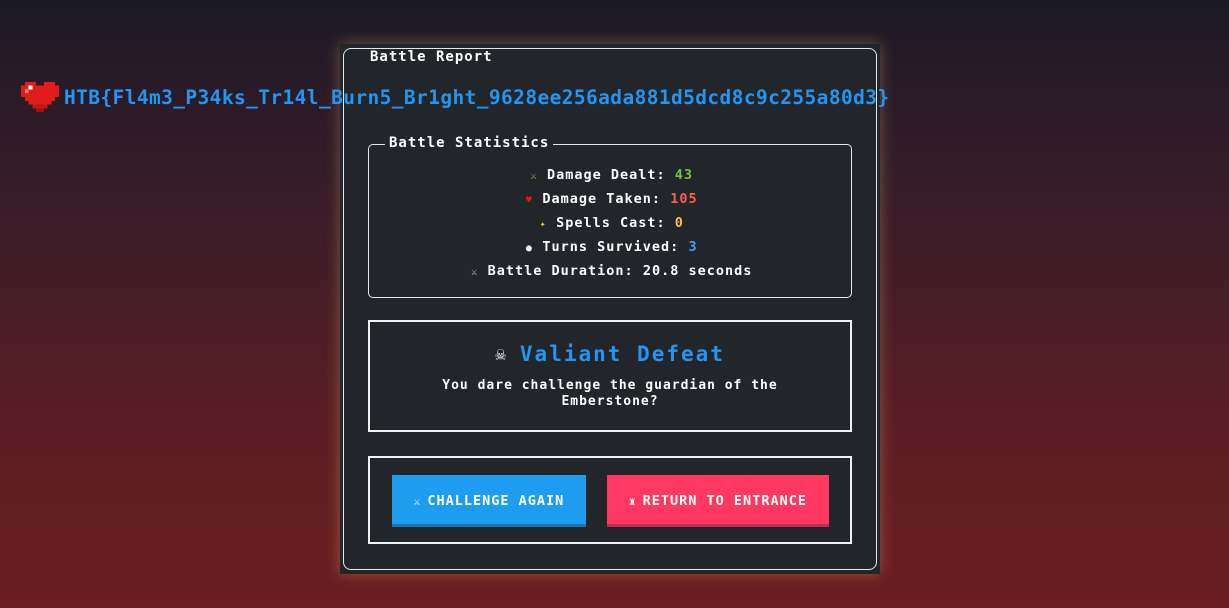  What do you see at coordinates (496, 500) in the screenshot?
I see `challenge-again-label: CHALLENGE AGAIN` at bounding box center [496, 500].